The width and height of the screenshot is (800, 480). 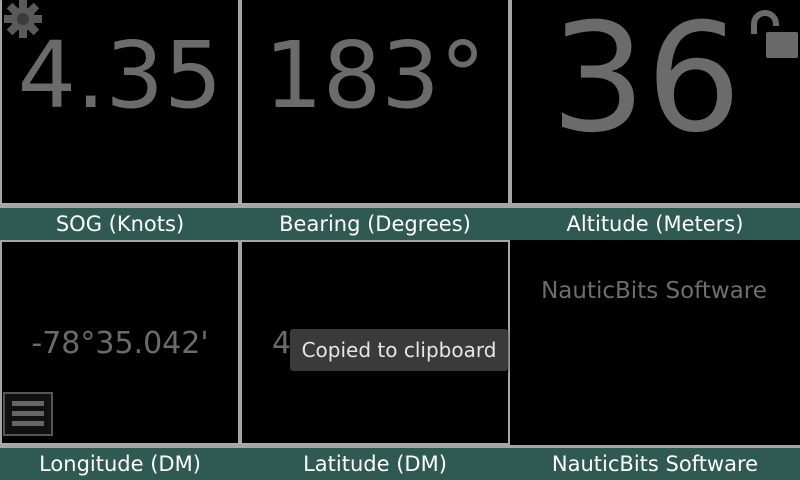 I want to click on nauticbits-label: NauticBits Software, so click(x=655, y=464).